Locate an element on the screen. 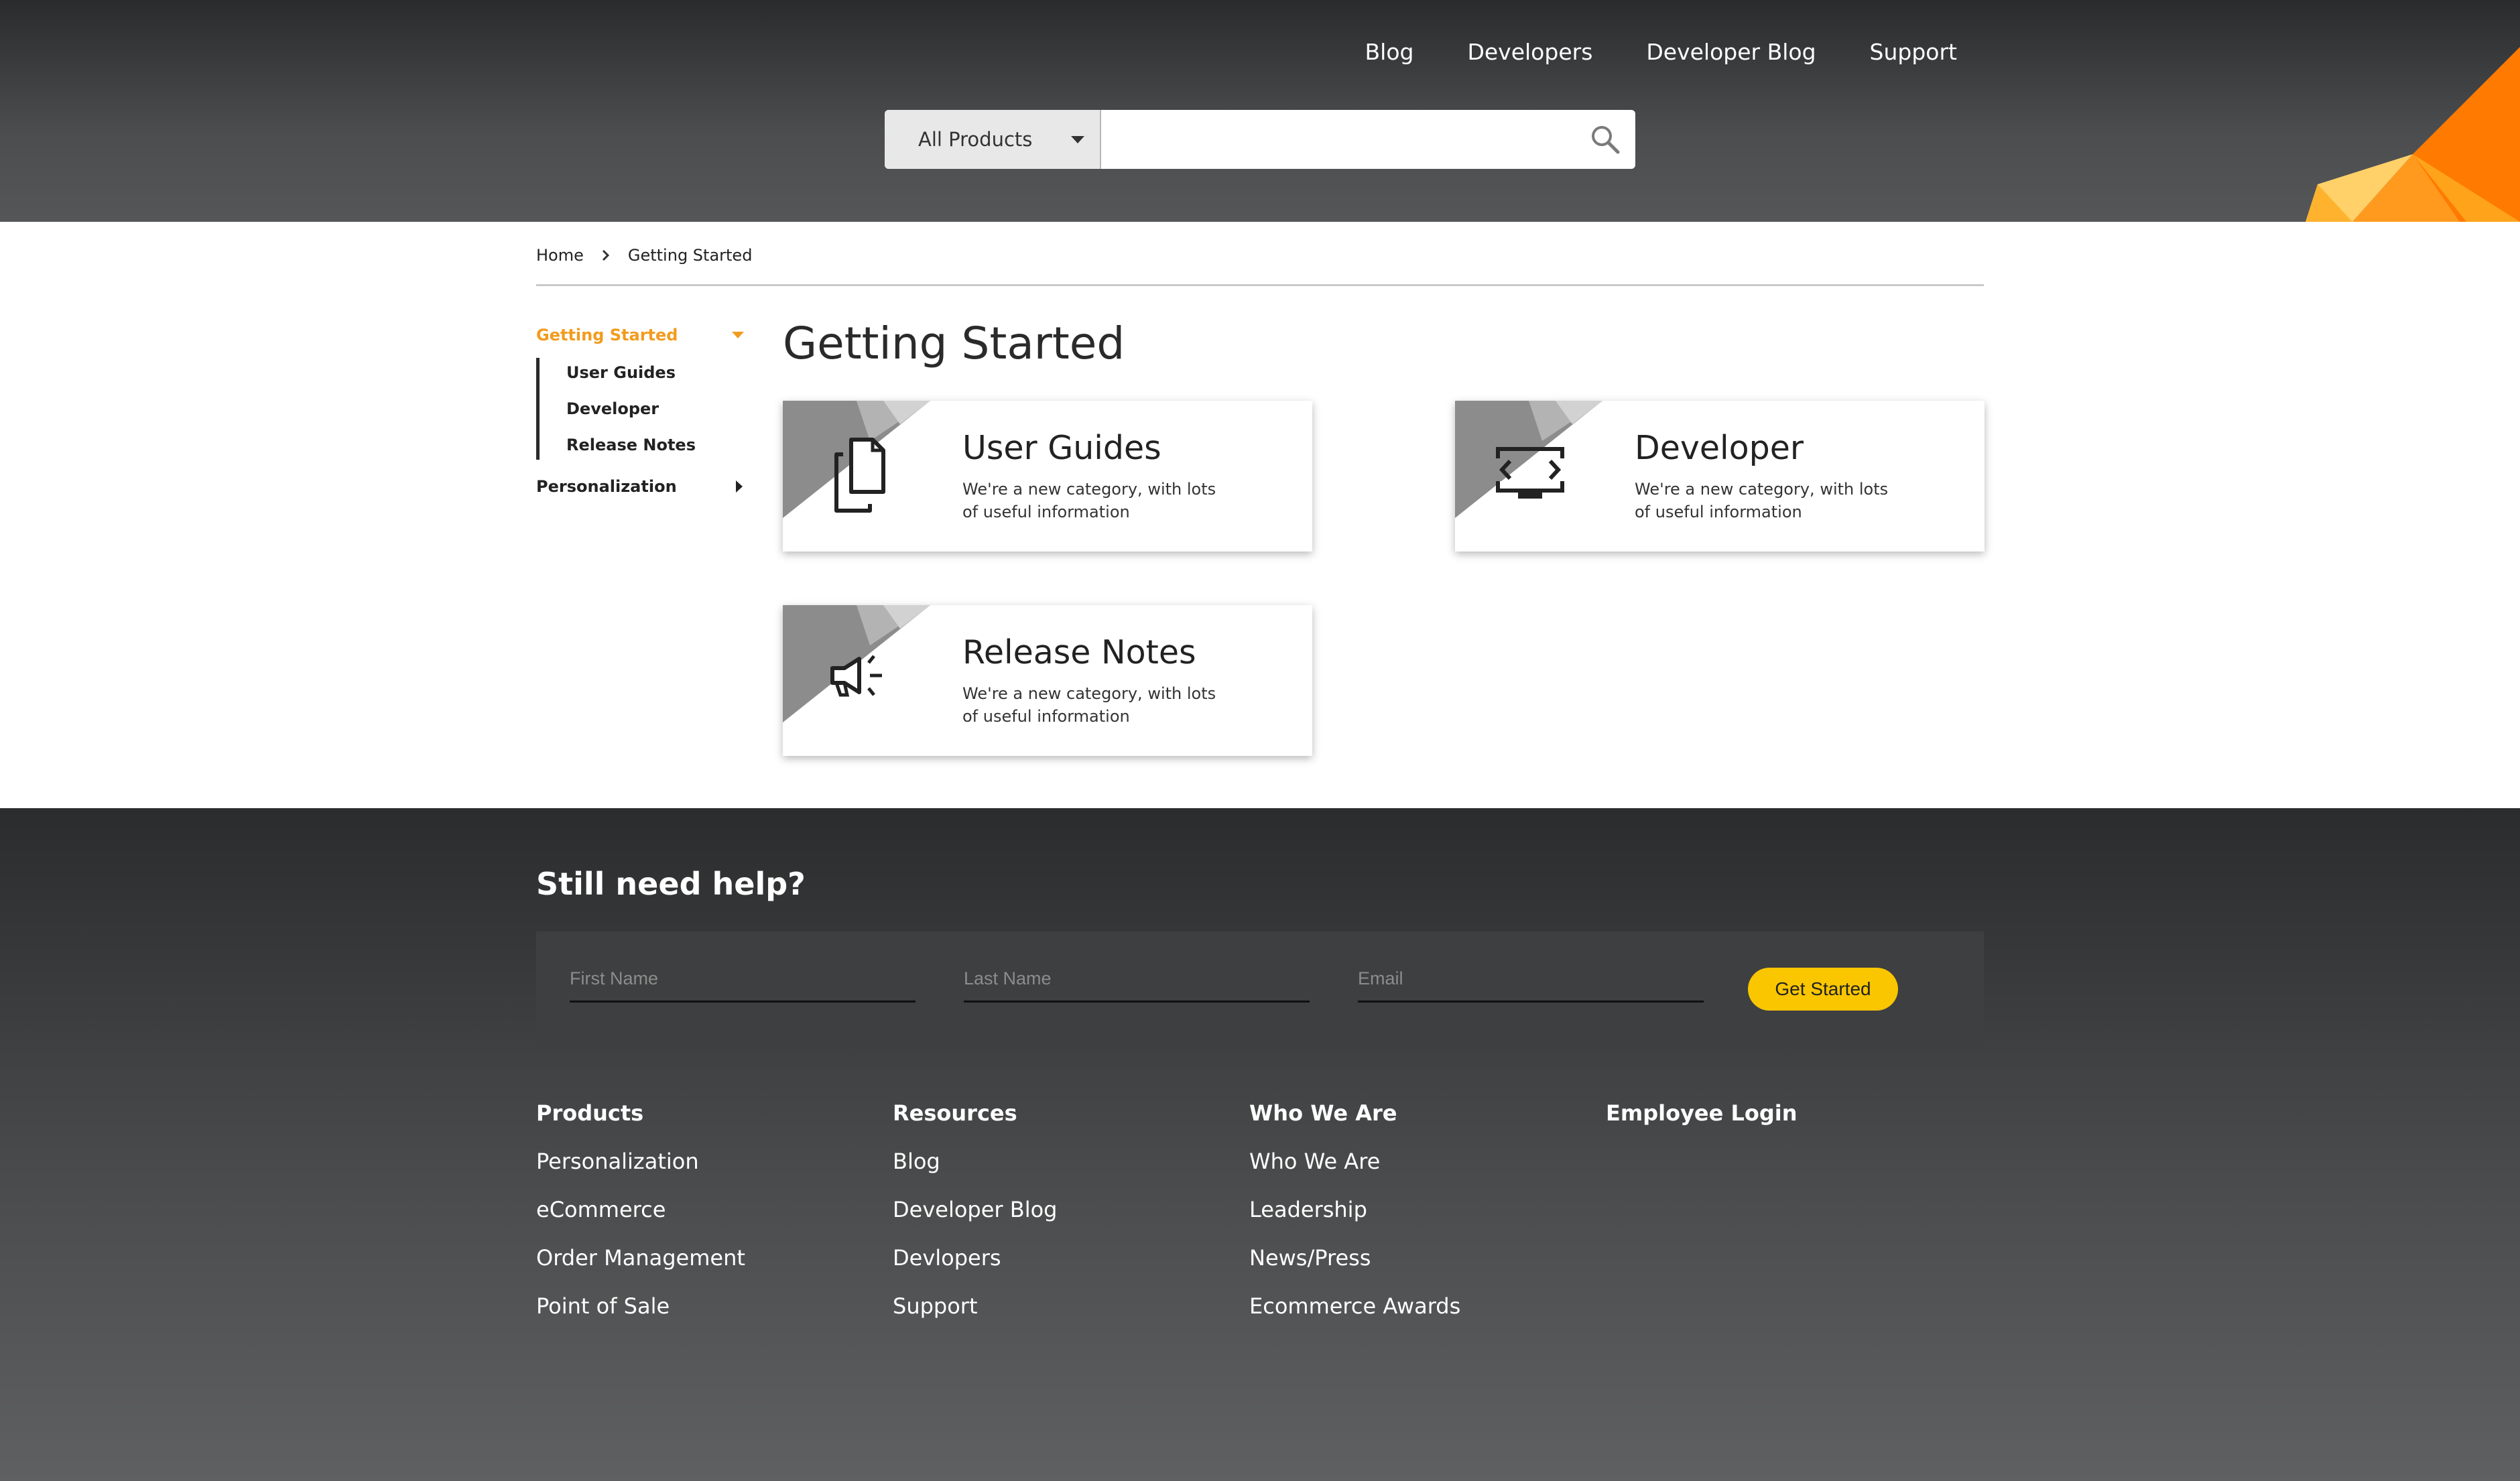 The height and width of the screenshot is (1481, 2520). search-bar: All Products is located at coordinates (1260, 139).